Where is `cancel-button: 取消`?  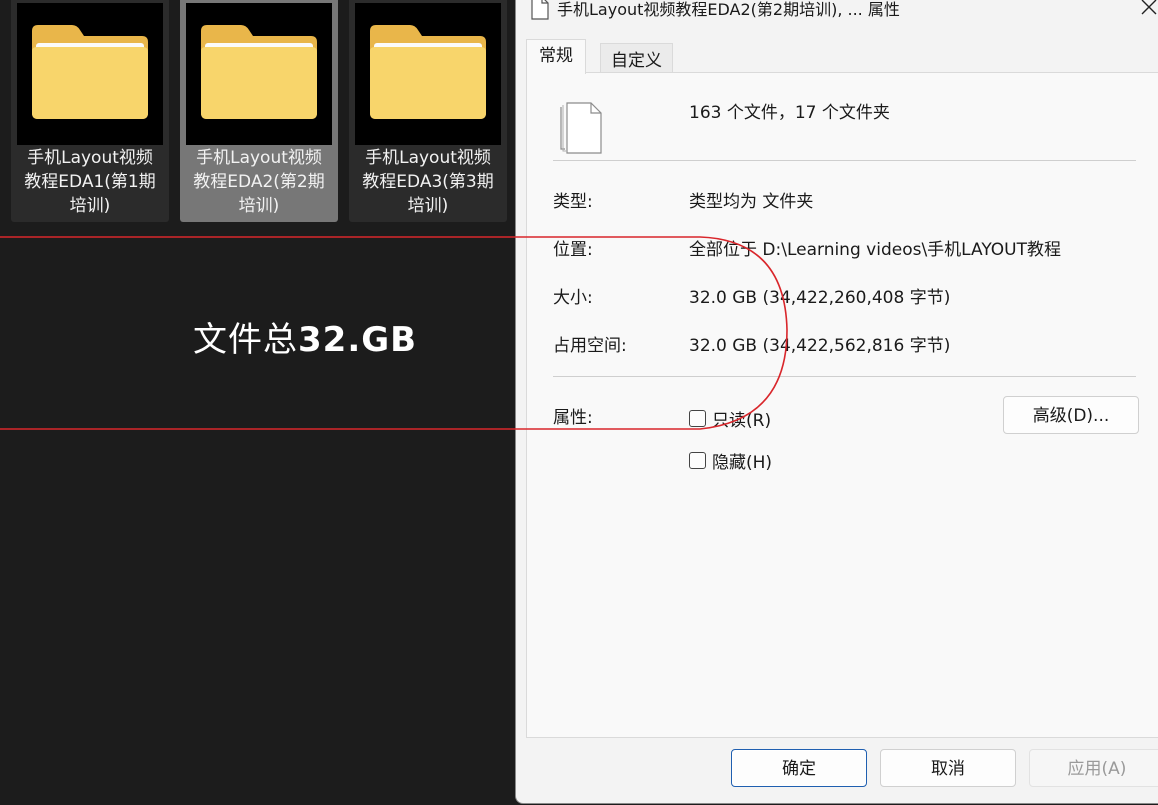 cancel-button: 取消 is located at coordinates (948, 768).